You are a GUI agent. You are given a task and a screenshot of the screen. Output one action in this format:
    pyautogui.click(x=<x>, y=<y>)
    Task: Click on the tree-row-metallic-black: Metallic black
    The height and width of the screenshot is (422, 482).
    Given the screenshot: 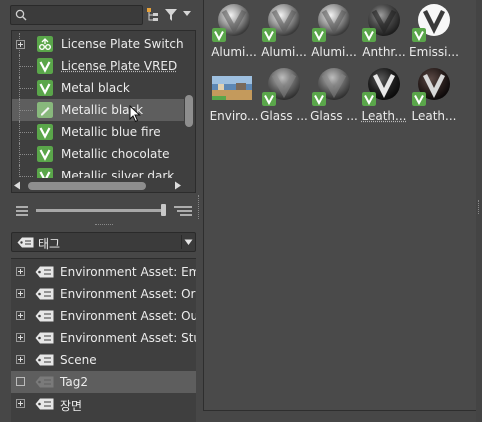 What is the action you would take?
    pyautogui.click(x=98, y=111)
    